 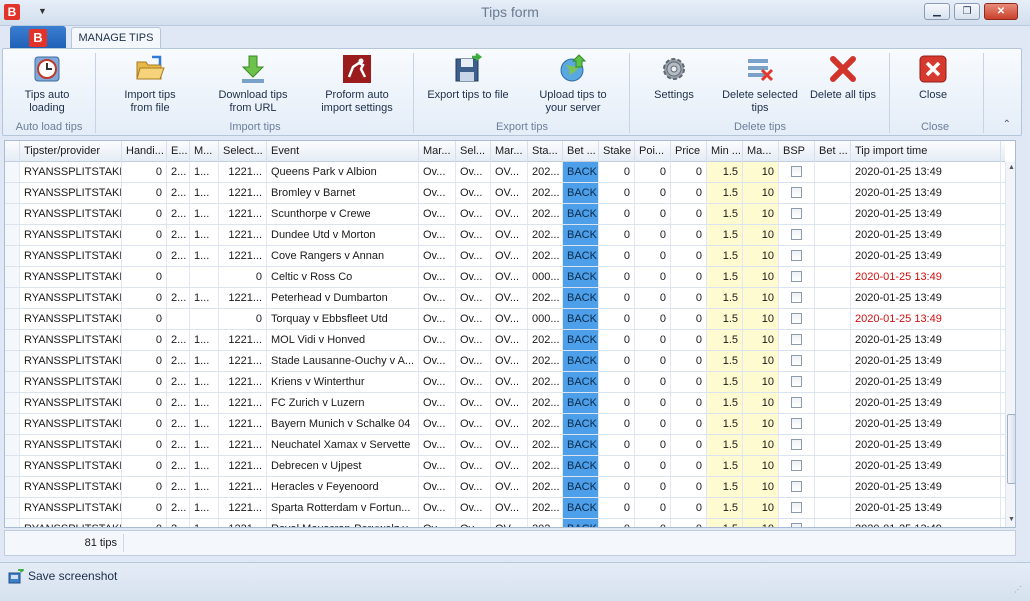 What do you see at coordinates (343, 172) in the screenshot?
I see `cell-event: Queens Park v Albion` at bounding box center [343, 172].